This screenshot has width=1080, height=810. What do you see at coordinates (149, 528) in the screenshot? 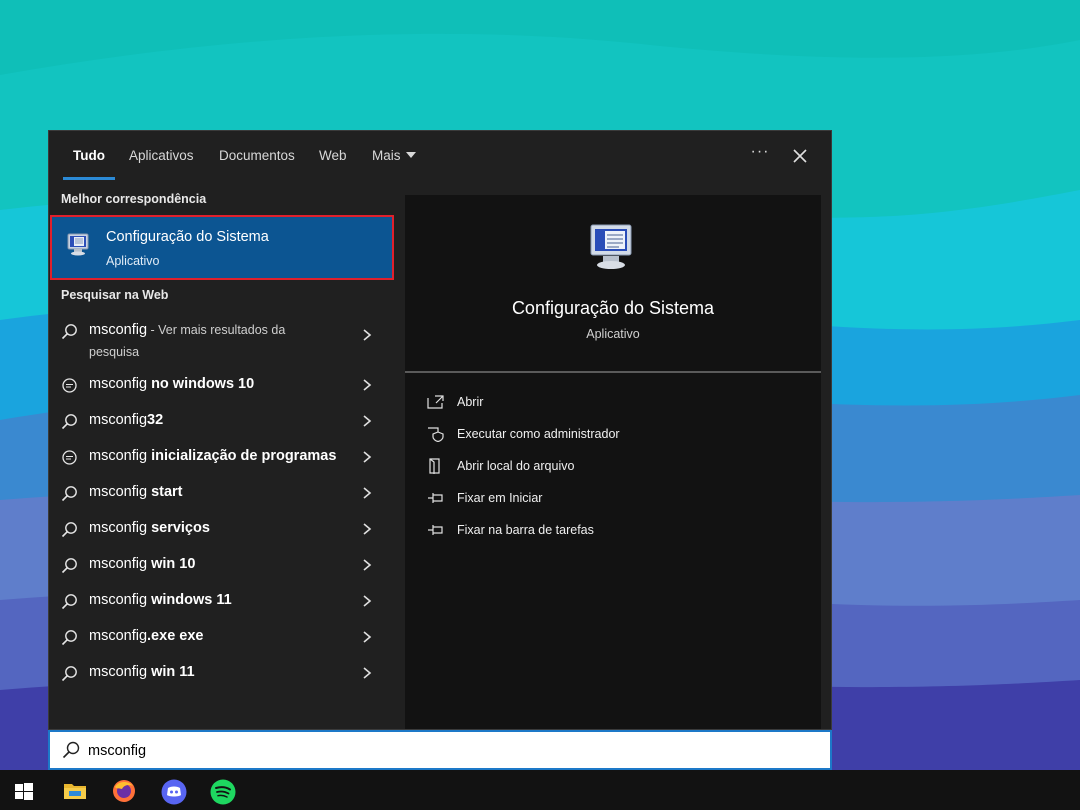
I see `web-result-text: msconfig serviços` at bounding box center [149, 528].